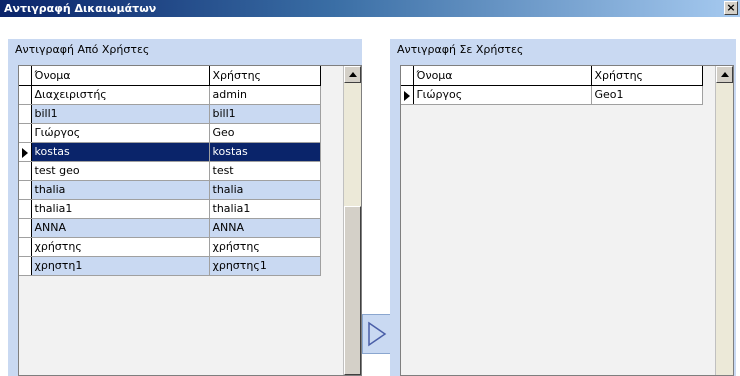 The width and height of the screenshot is (740, 376). I want to click on cell-user: χρήστης, so click(265, 247).